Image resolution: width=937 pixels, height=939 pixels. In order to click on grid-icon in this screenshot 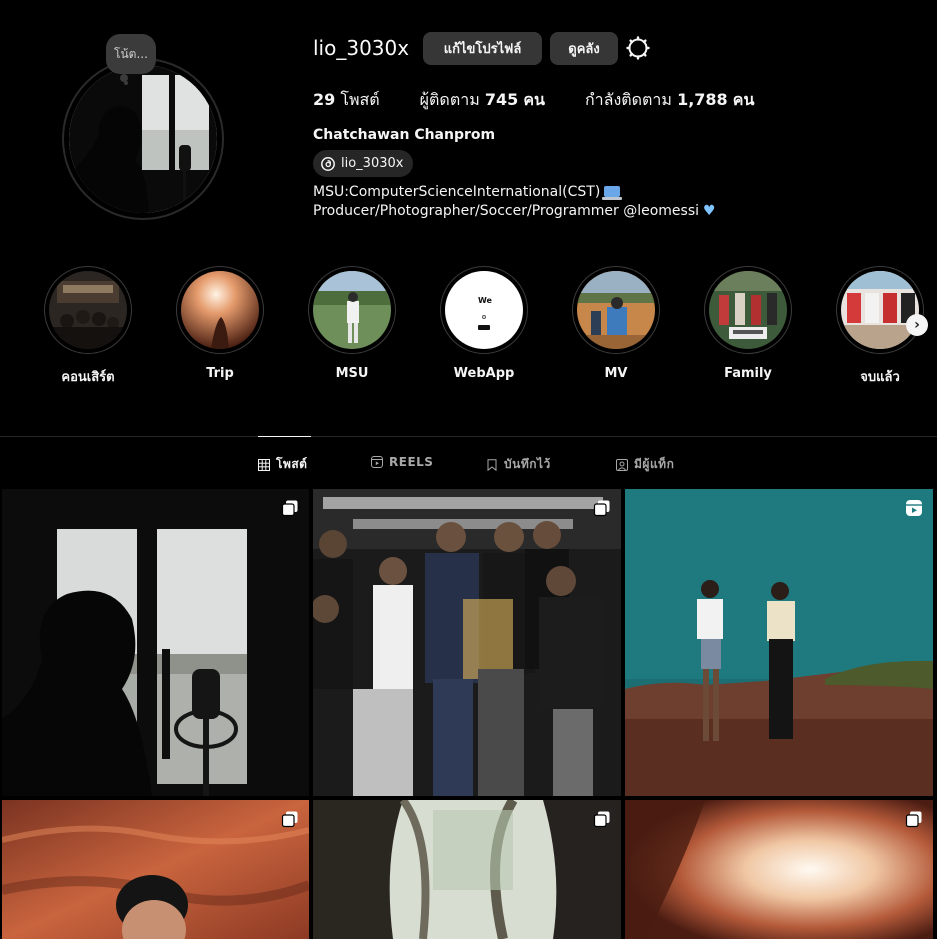, I will do `click(264, 464)`.